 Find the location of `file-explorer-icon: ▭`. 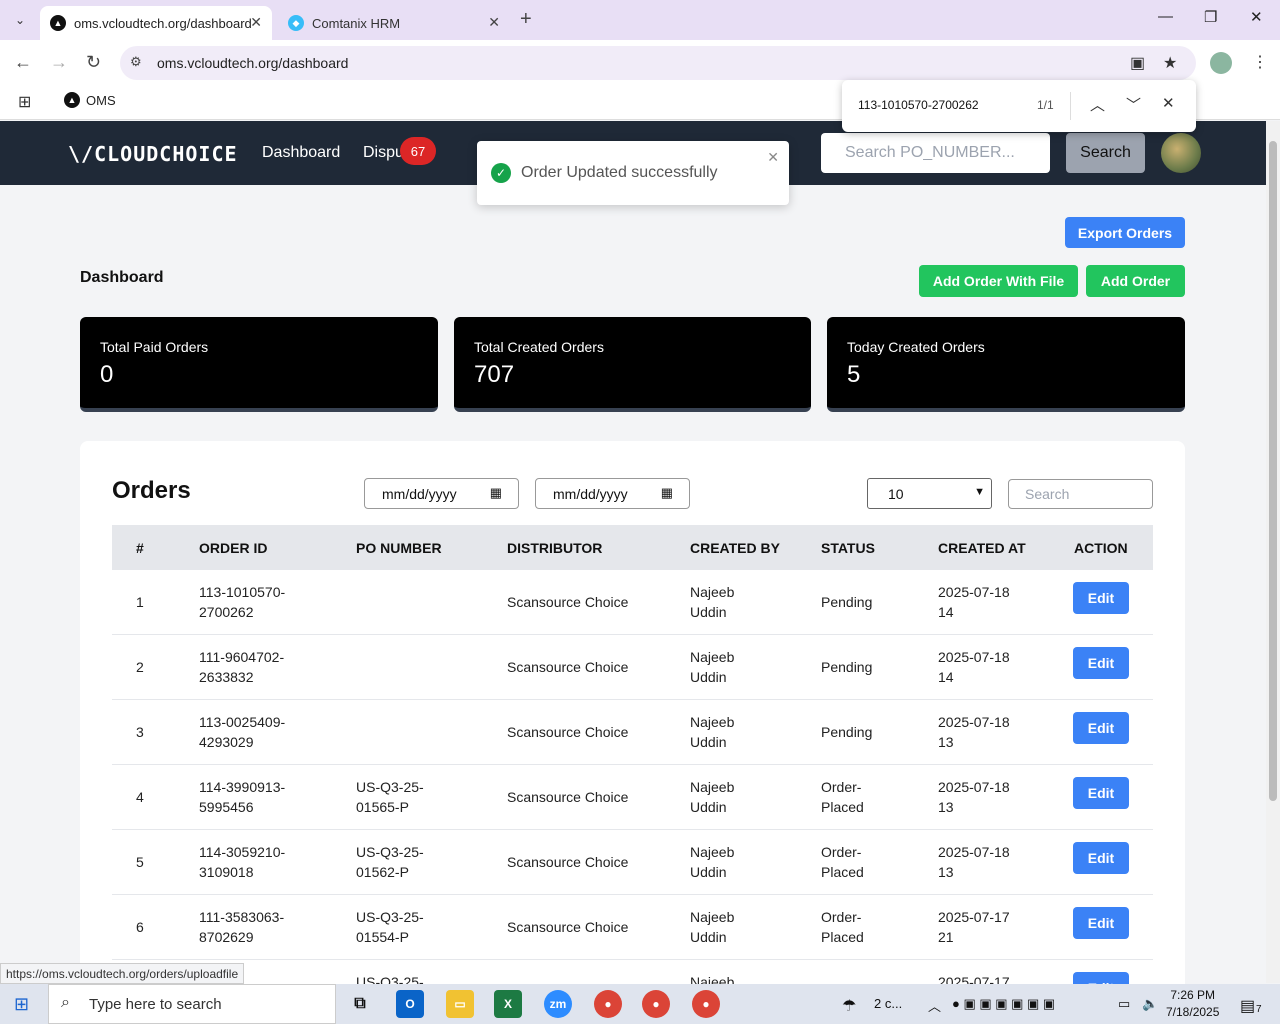

file-explorer-icon: ▭ is located at coordinates (460, 1004).